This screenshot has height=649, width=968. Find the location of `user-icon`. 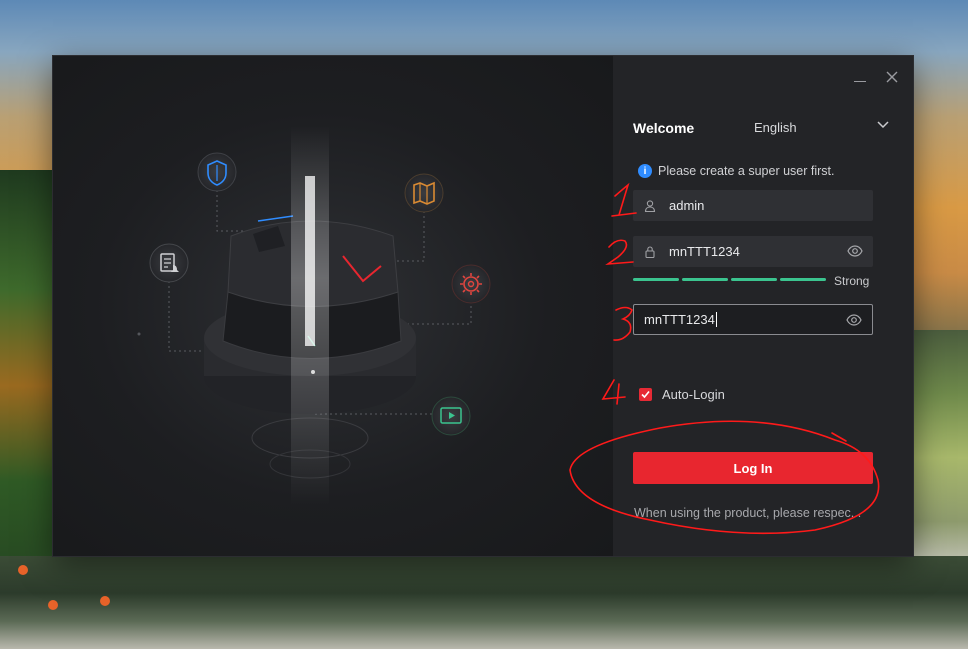

user-icon is located at coordinates (650, 205).